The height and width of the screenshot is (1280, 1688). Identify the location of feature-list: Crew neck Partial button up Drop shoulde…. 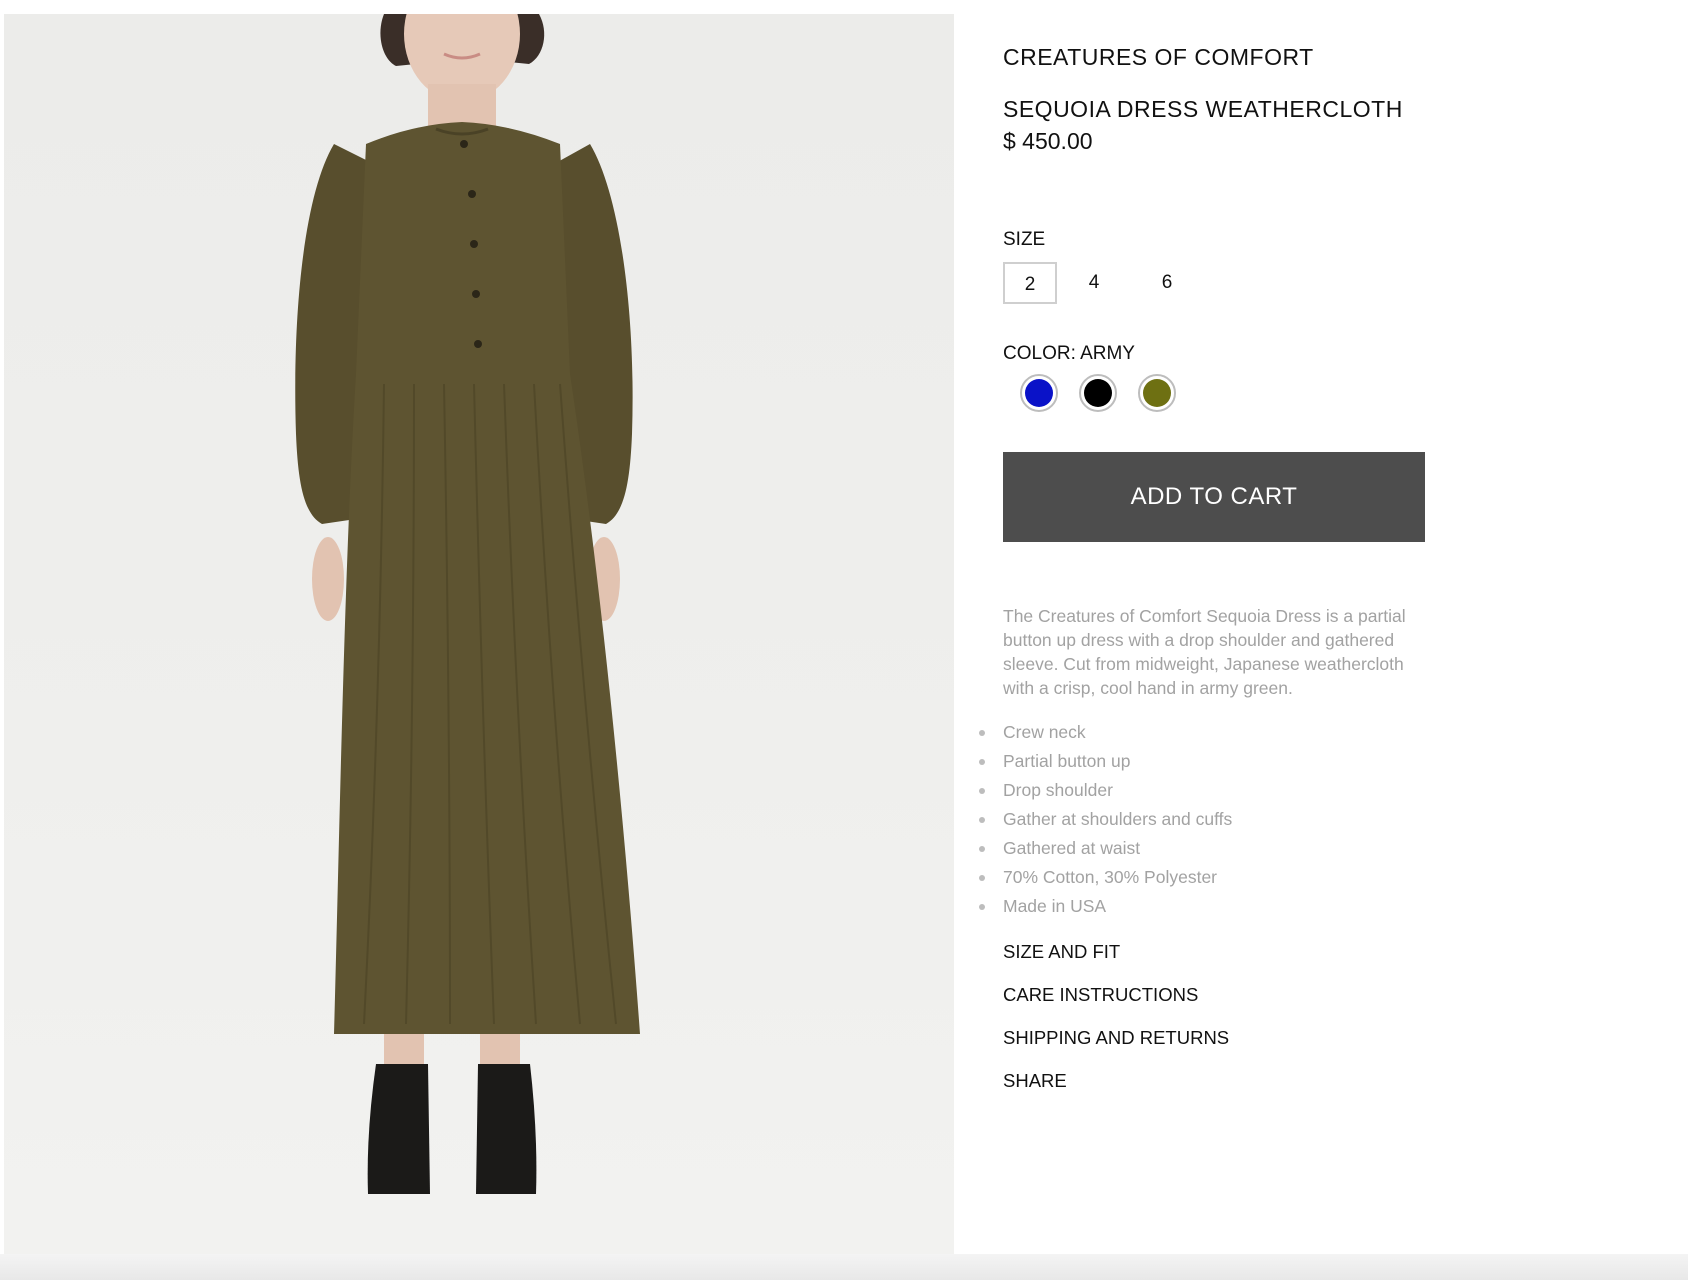
(1104, 819).